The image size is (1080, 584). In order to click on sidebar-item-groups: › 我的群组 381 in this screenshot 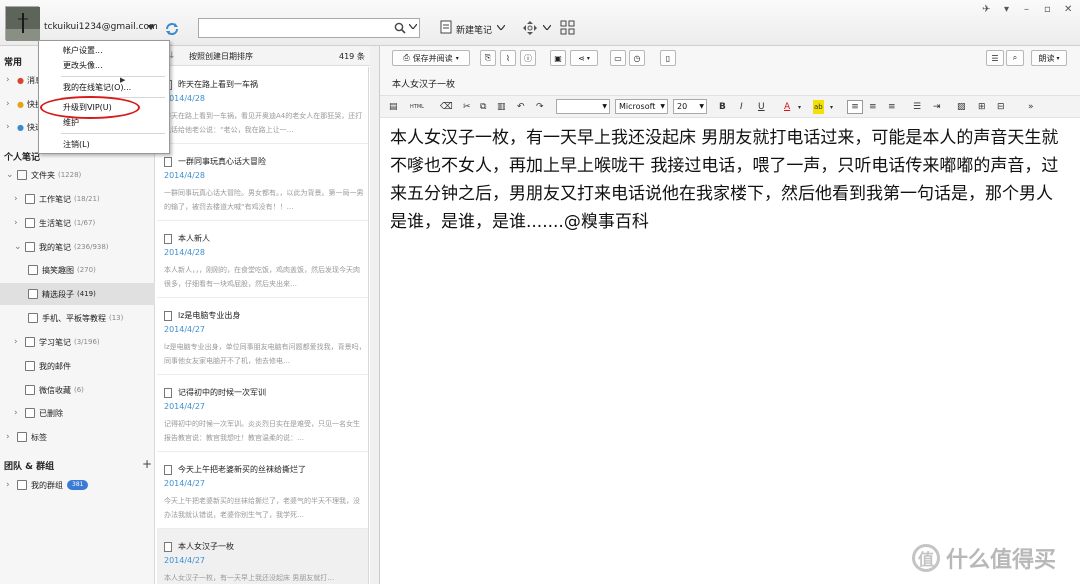, I will do `click(47, 485)`.